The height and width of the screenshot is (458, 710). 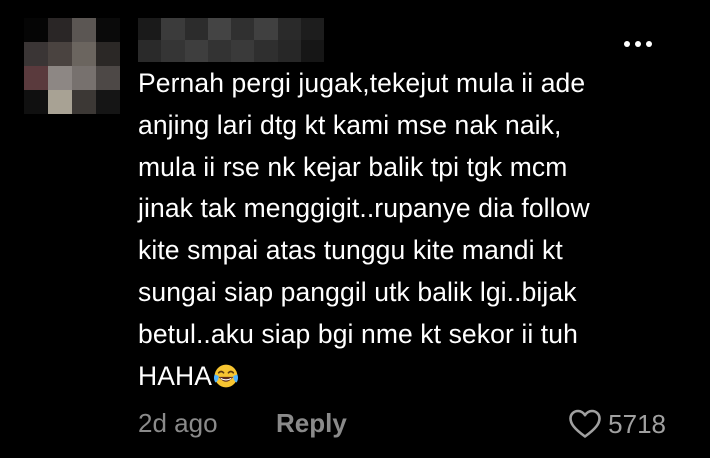 What do you see at coordinates (403, 377) in the screenshot?
I see `comment-line-last: HAHA` at bounding box center [403, 377].